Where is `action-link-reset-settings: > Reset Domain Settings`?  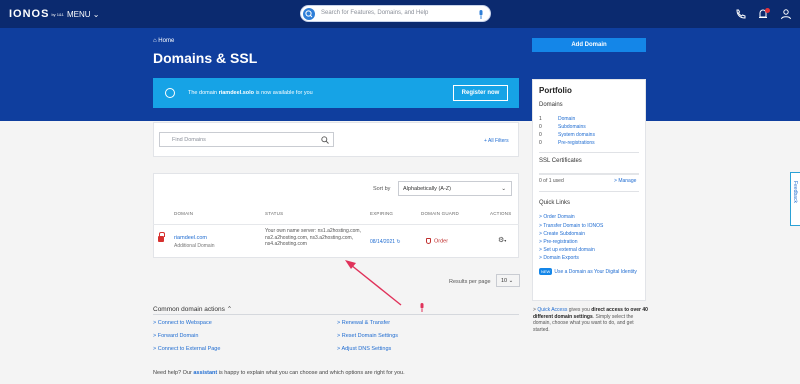
action-link-reset-settings: > Reset Domain Settings is located at coordinates (367, 336).